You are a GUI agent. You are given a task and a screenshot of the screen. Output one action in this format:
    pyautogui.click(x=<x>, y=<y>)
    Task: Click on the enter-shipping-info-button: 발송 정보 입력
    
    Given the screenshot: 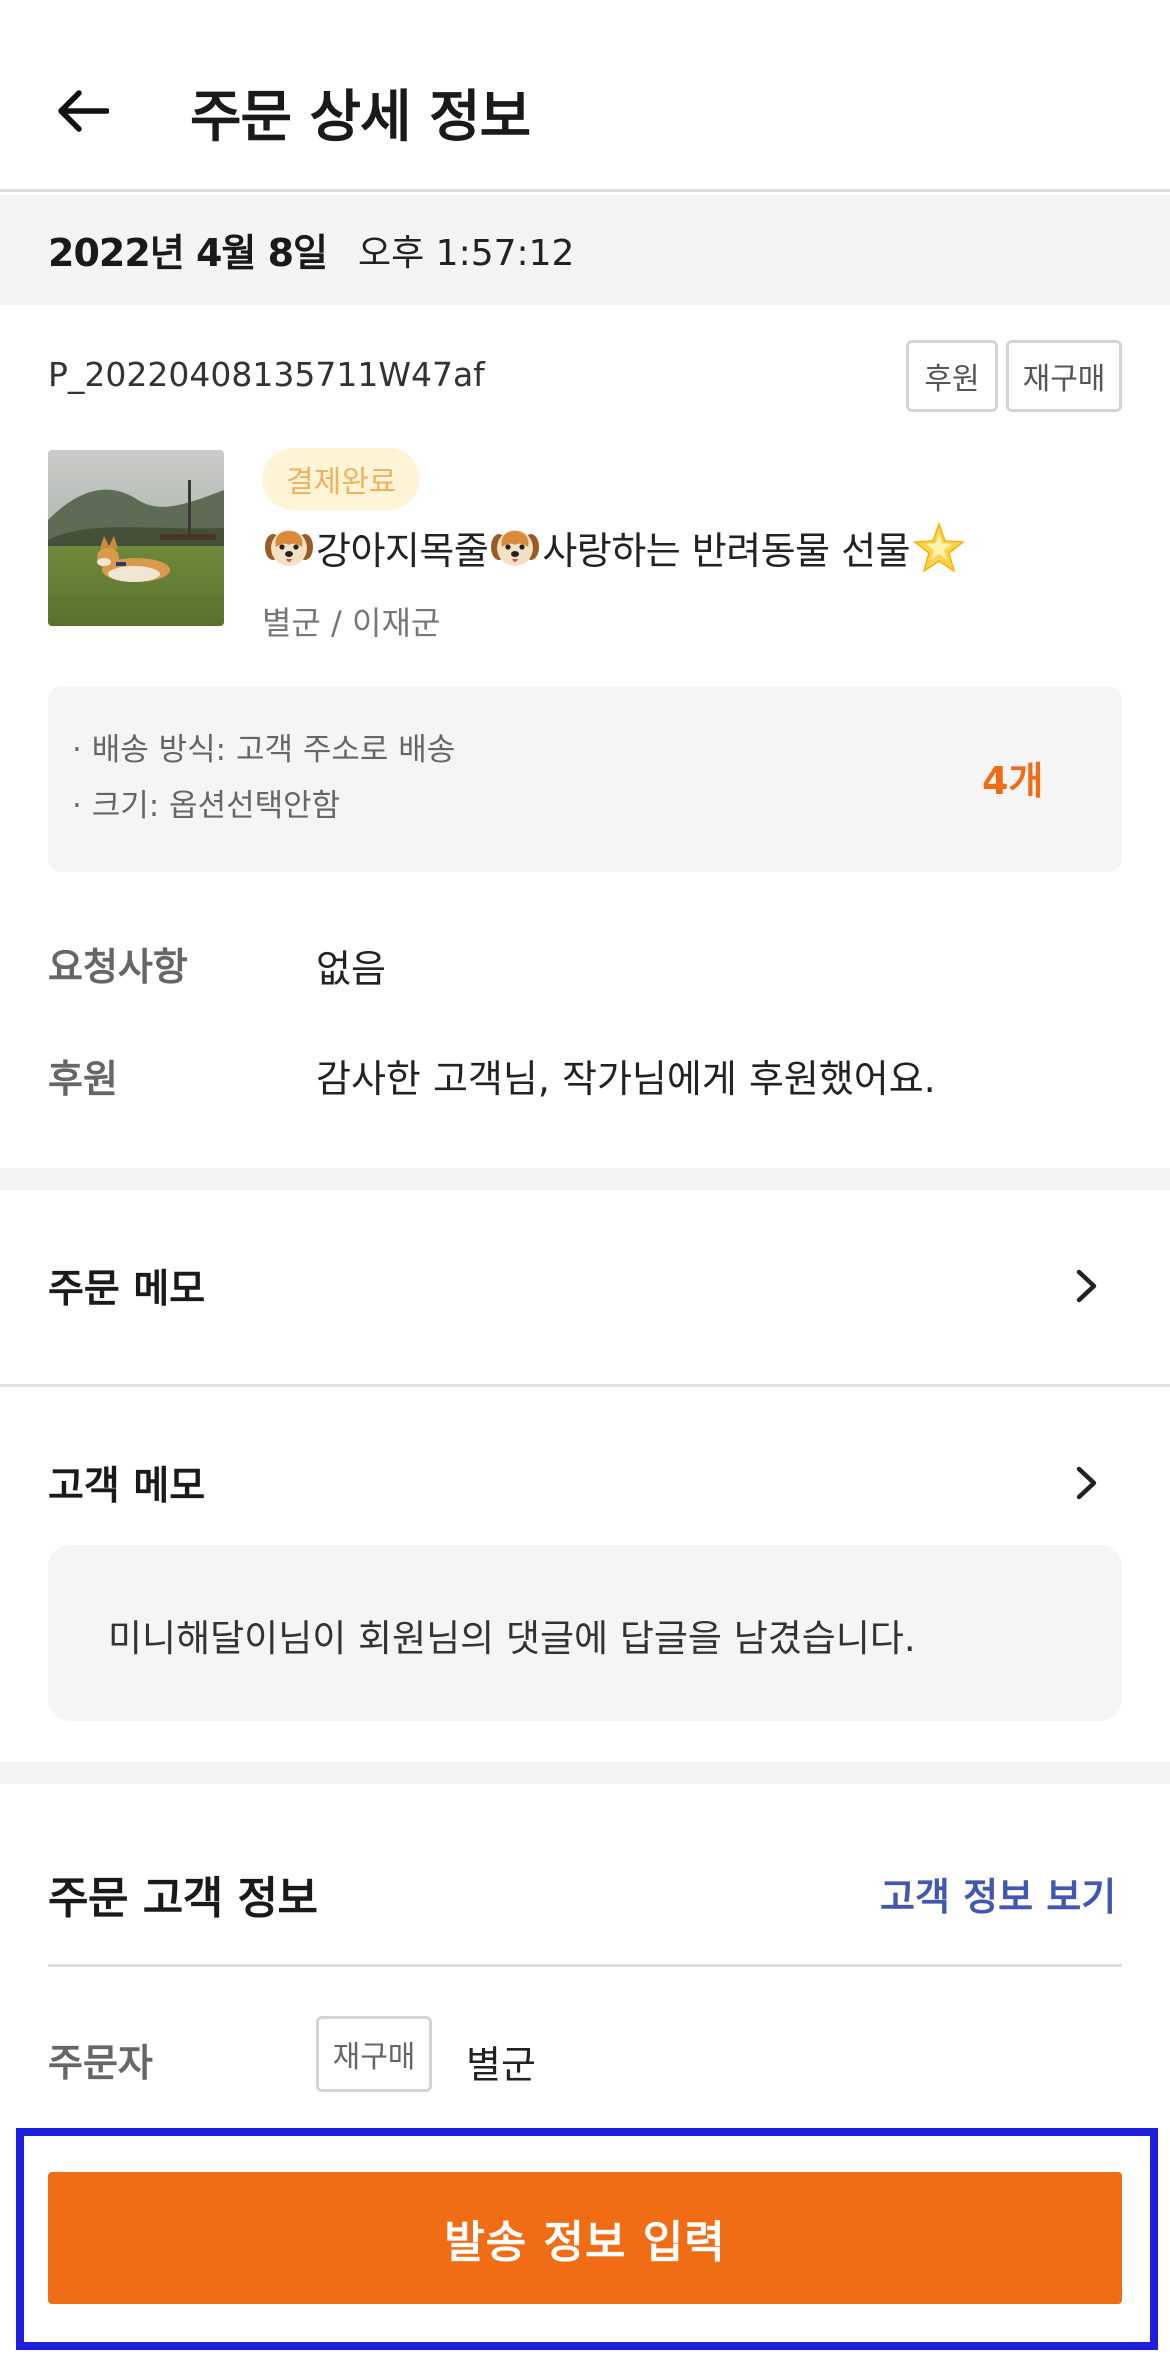 What is the action you would take?
    pyautogui.click(x=585, y=2238)
    